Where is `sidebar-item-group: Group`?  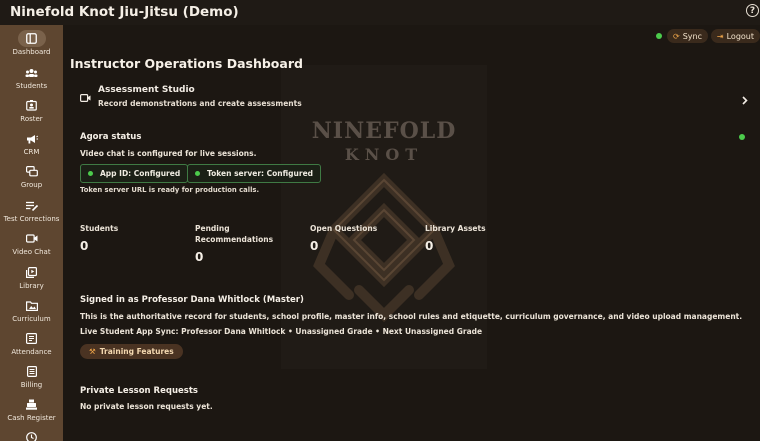
sidebar-item-group: Group is located at coordinates (31, 179).